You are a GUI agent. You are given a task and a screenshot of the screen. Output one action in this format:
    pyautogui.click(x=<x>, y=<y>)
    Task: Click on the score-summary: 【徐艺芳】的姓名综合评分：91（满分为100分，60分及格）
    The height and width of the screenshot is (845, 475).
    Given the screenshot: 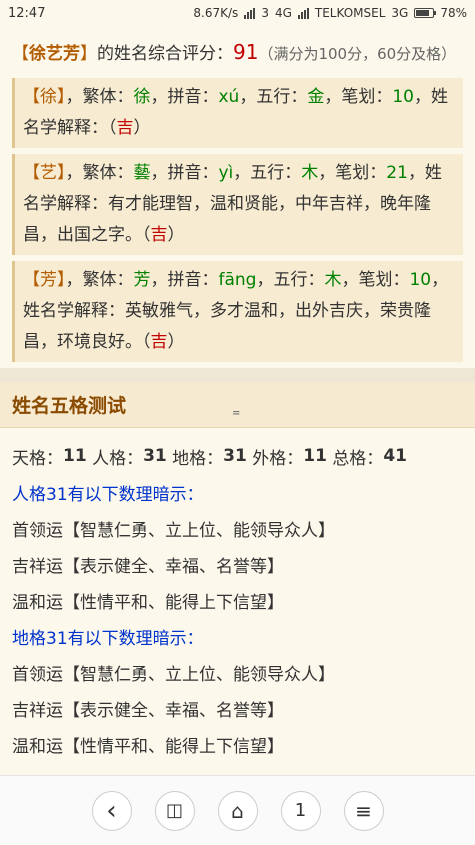 What is the action you would take?
    pyautogui.click(x=237, y=52)
    